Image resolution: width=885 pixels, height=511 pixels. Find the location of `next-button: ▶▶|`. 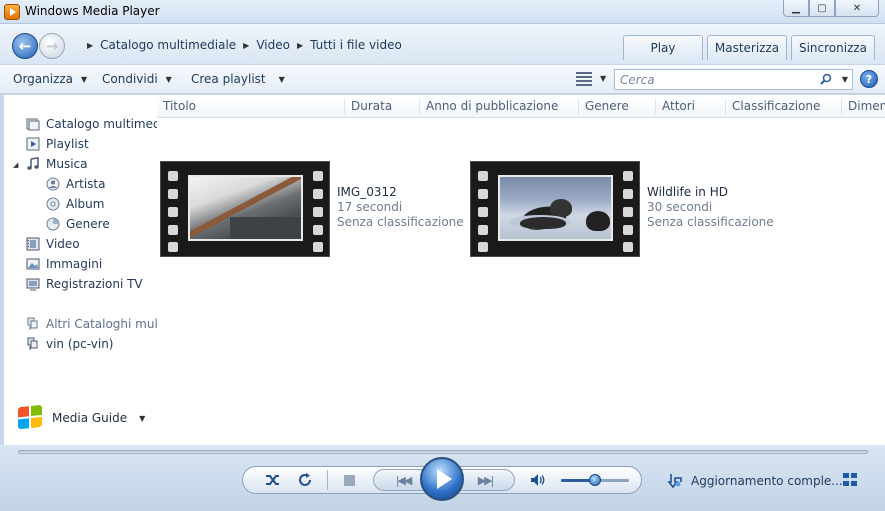

next-button: ▶▶| is located at coordinates (485, 480).